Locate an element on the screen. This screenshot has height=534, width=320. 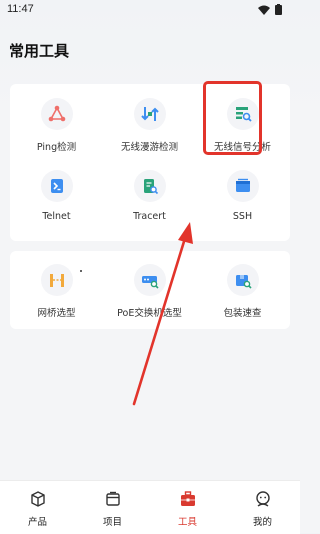
profile-icon is located at coordinates (262, 499).